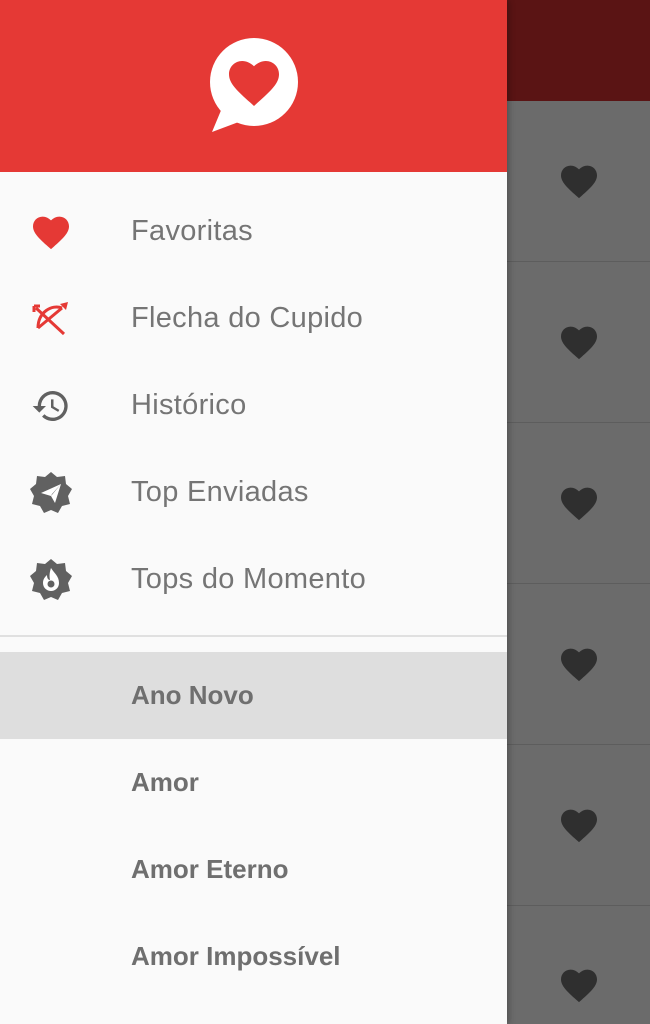 The height and width of the screenshot is (1024, 650). I want to click on category-label: Amor, so click(165, 782).